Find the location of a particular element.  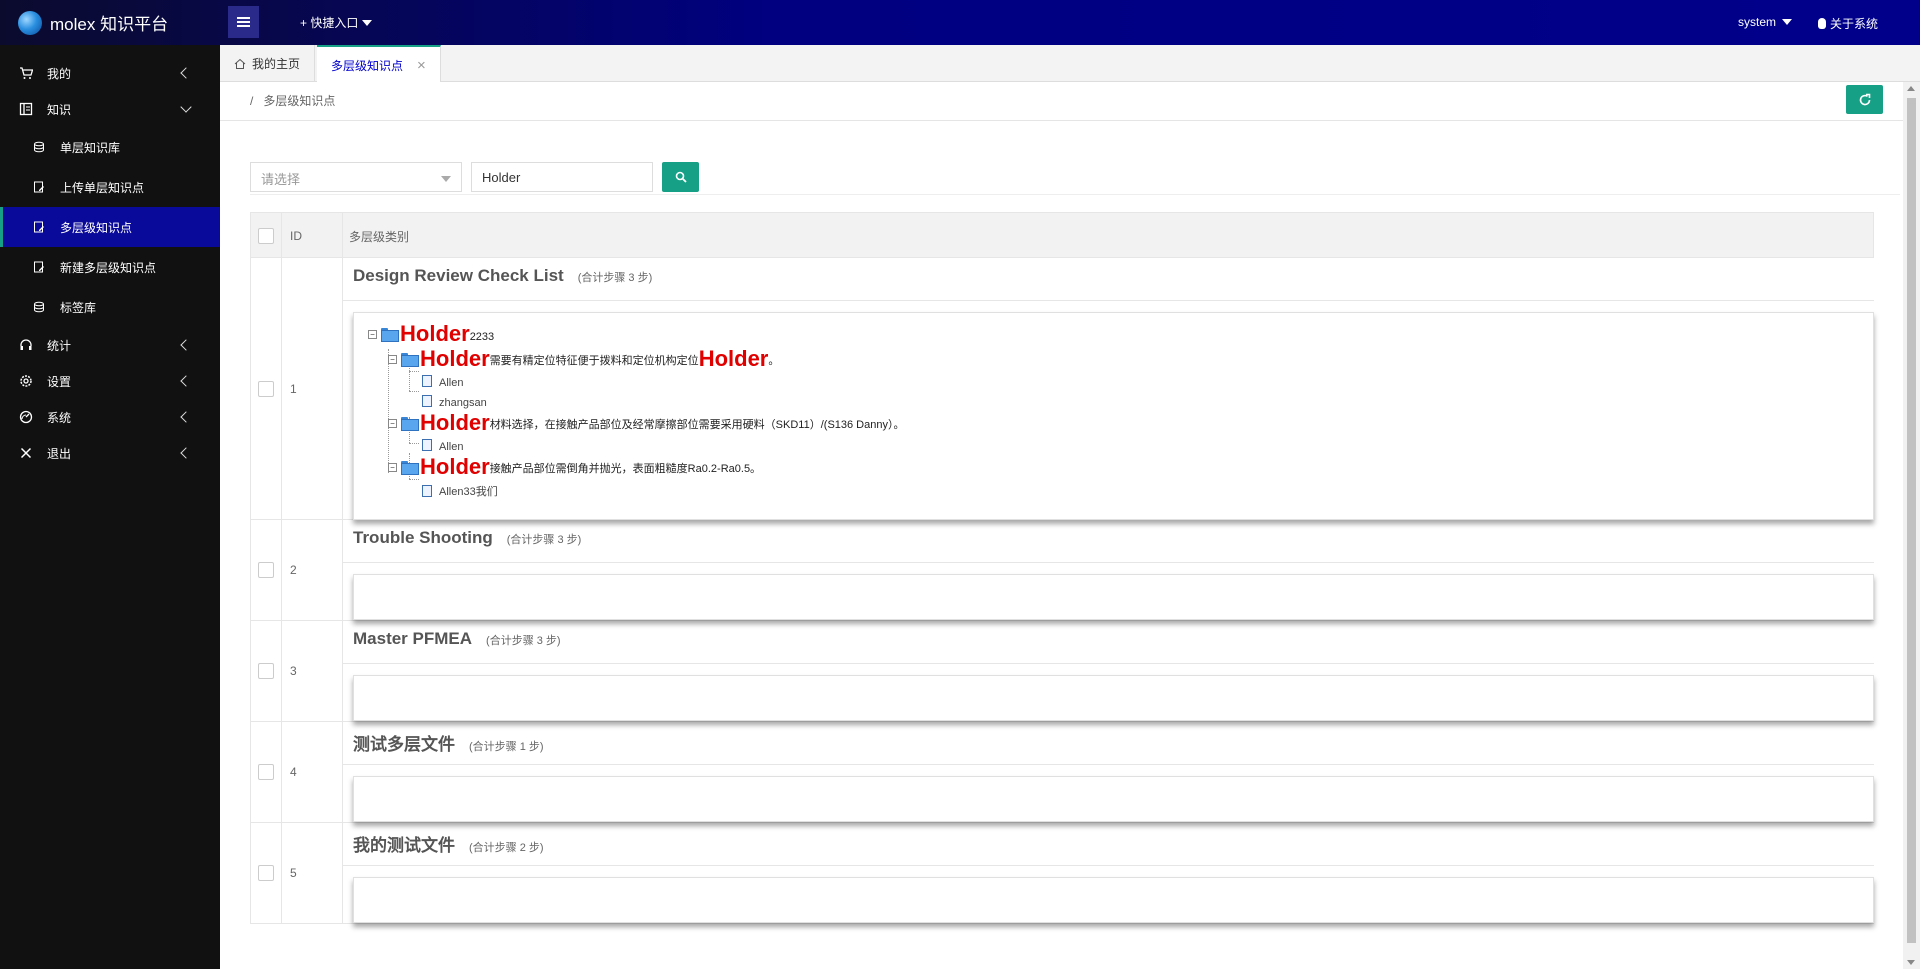

row-step-count: (合计步骤 1 步) is located at coordinates (506, 747).